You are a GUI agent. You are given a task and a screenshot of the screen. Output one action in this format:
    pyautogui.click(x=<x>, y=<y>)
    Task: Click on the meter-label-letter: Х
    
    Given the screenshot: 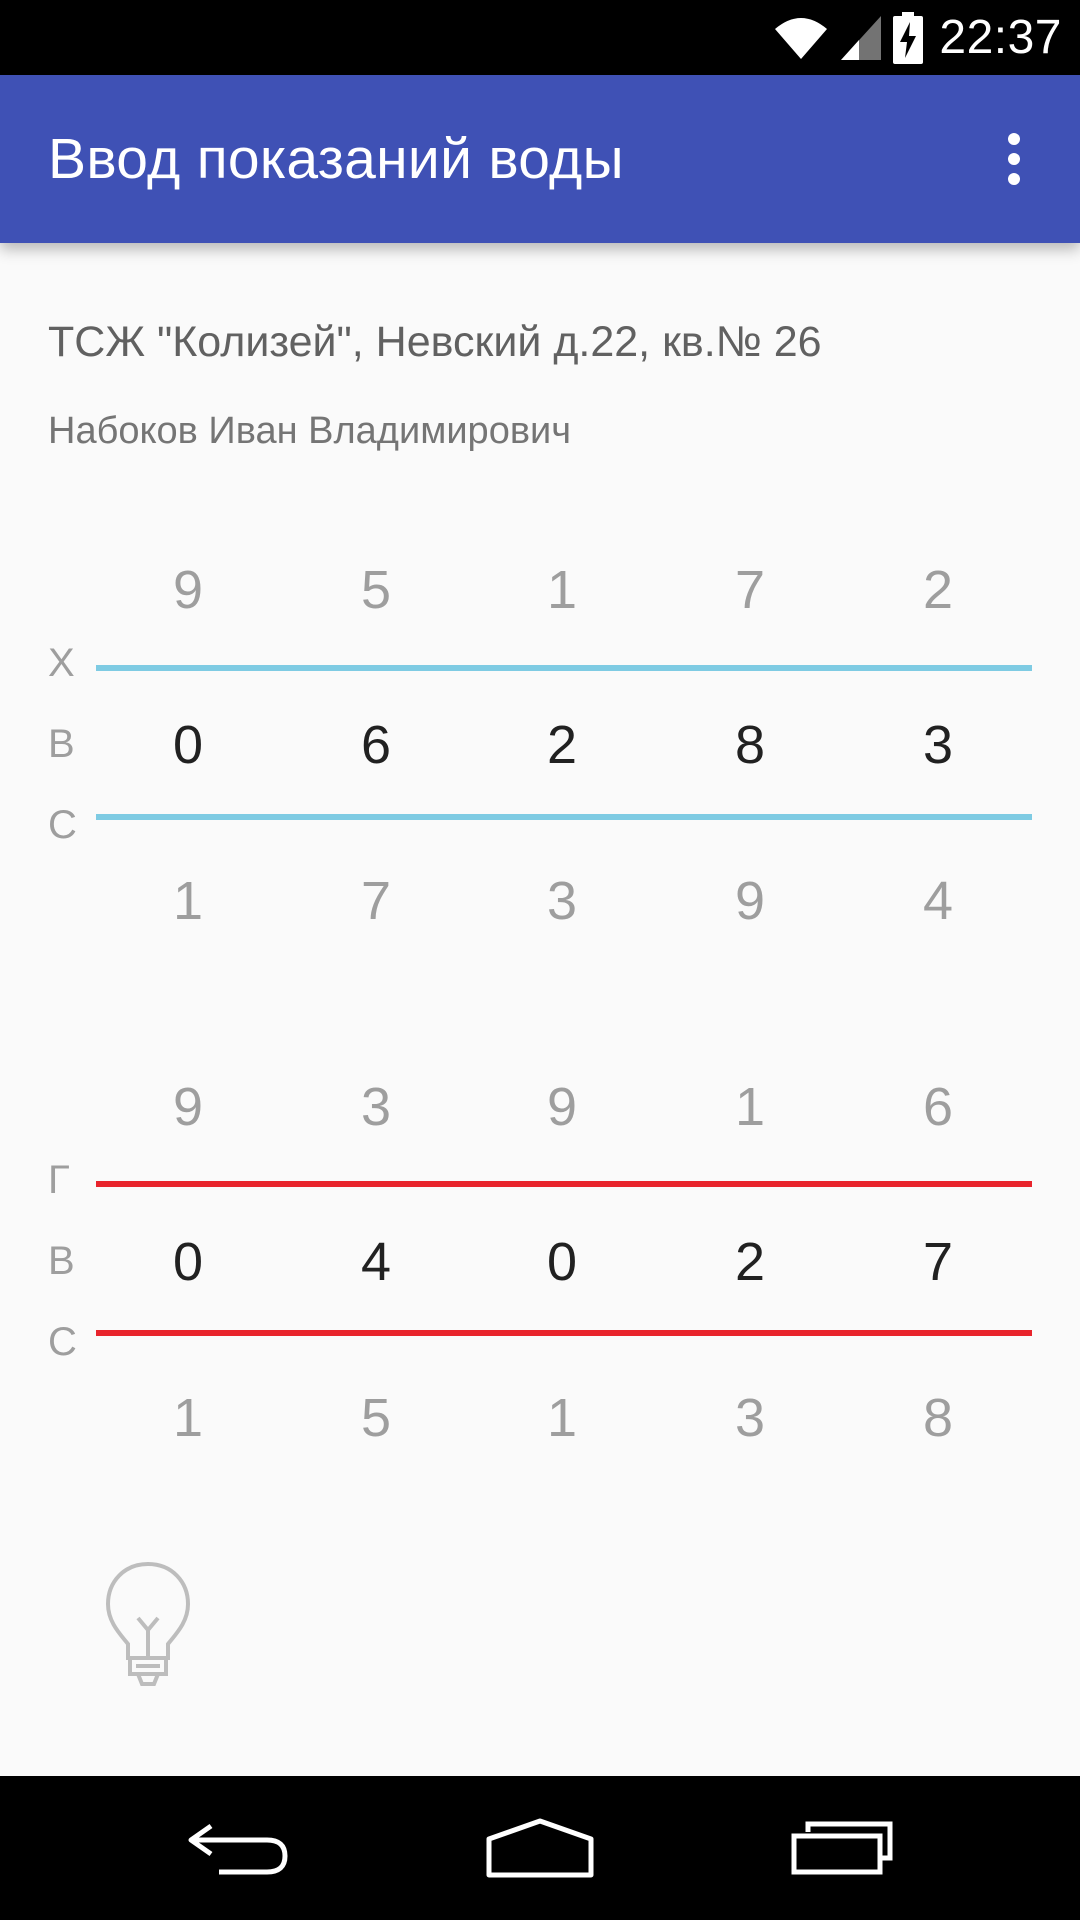 What is the action you would take?
    pyautogui.click(x=61, y=663)
    